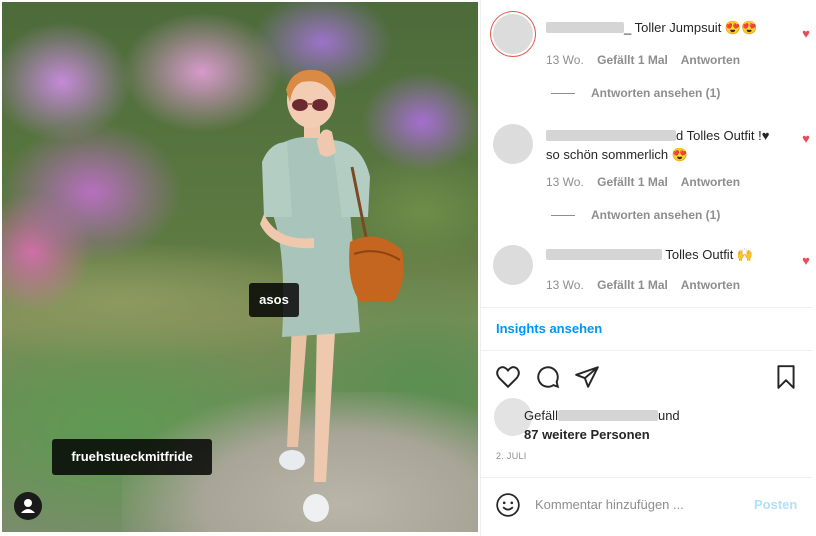 The width and height of the screenshot is (816, 536). Describe the element at coordinates (508, 505) in the screenshot. I see `emoji-icon` at that location.